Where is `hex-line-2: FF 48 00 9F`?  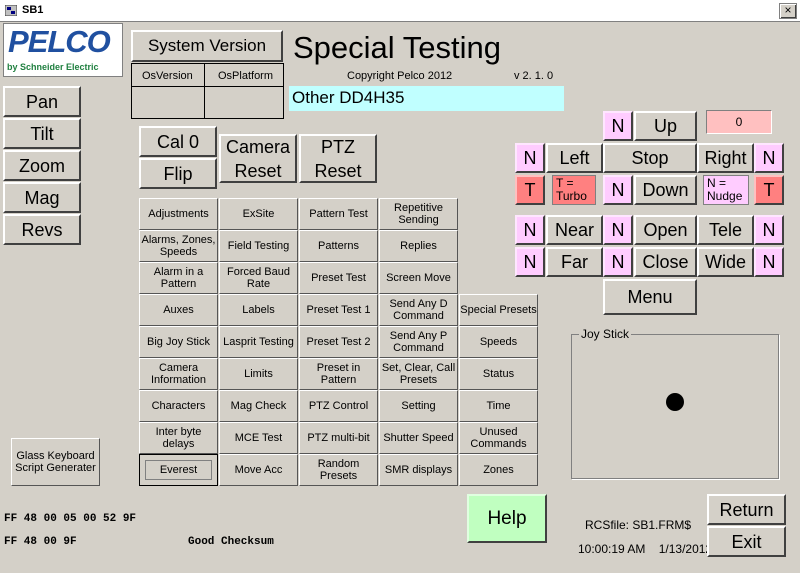 hex-line-2: FF 48 00 9F is located at coordinates (40, 542).